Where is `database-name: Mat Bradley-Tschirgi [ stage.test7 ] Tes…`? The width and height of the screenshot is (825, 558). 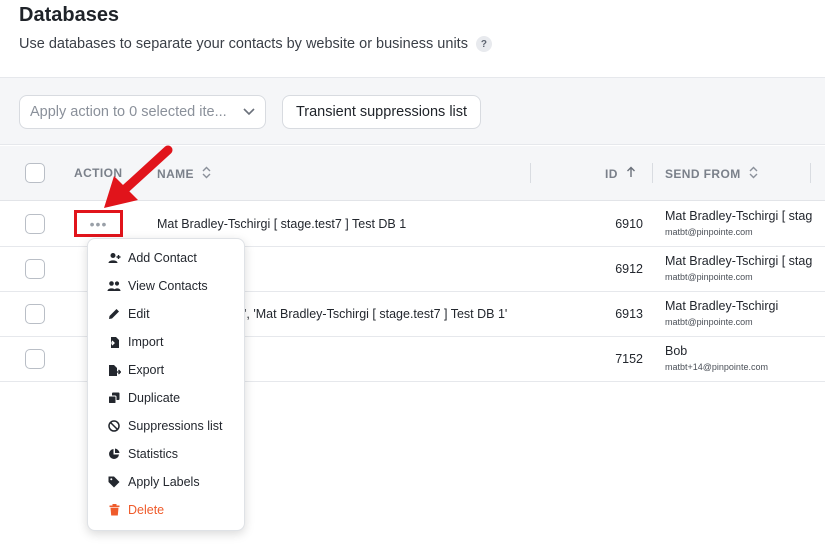 database-name: Mat Bradley-Tschirgi [ stage.test7 ] Tes… is located at coordinates (281, 224).